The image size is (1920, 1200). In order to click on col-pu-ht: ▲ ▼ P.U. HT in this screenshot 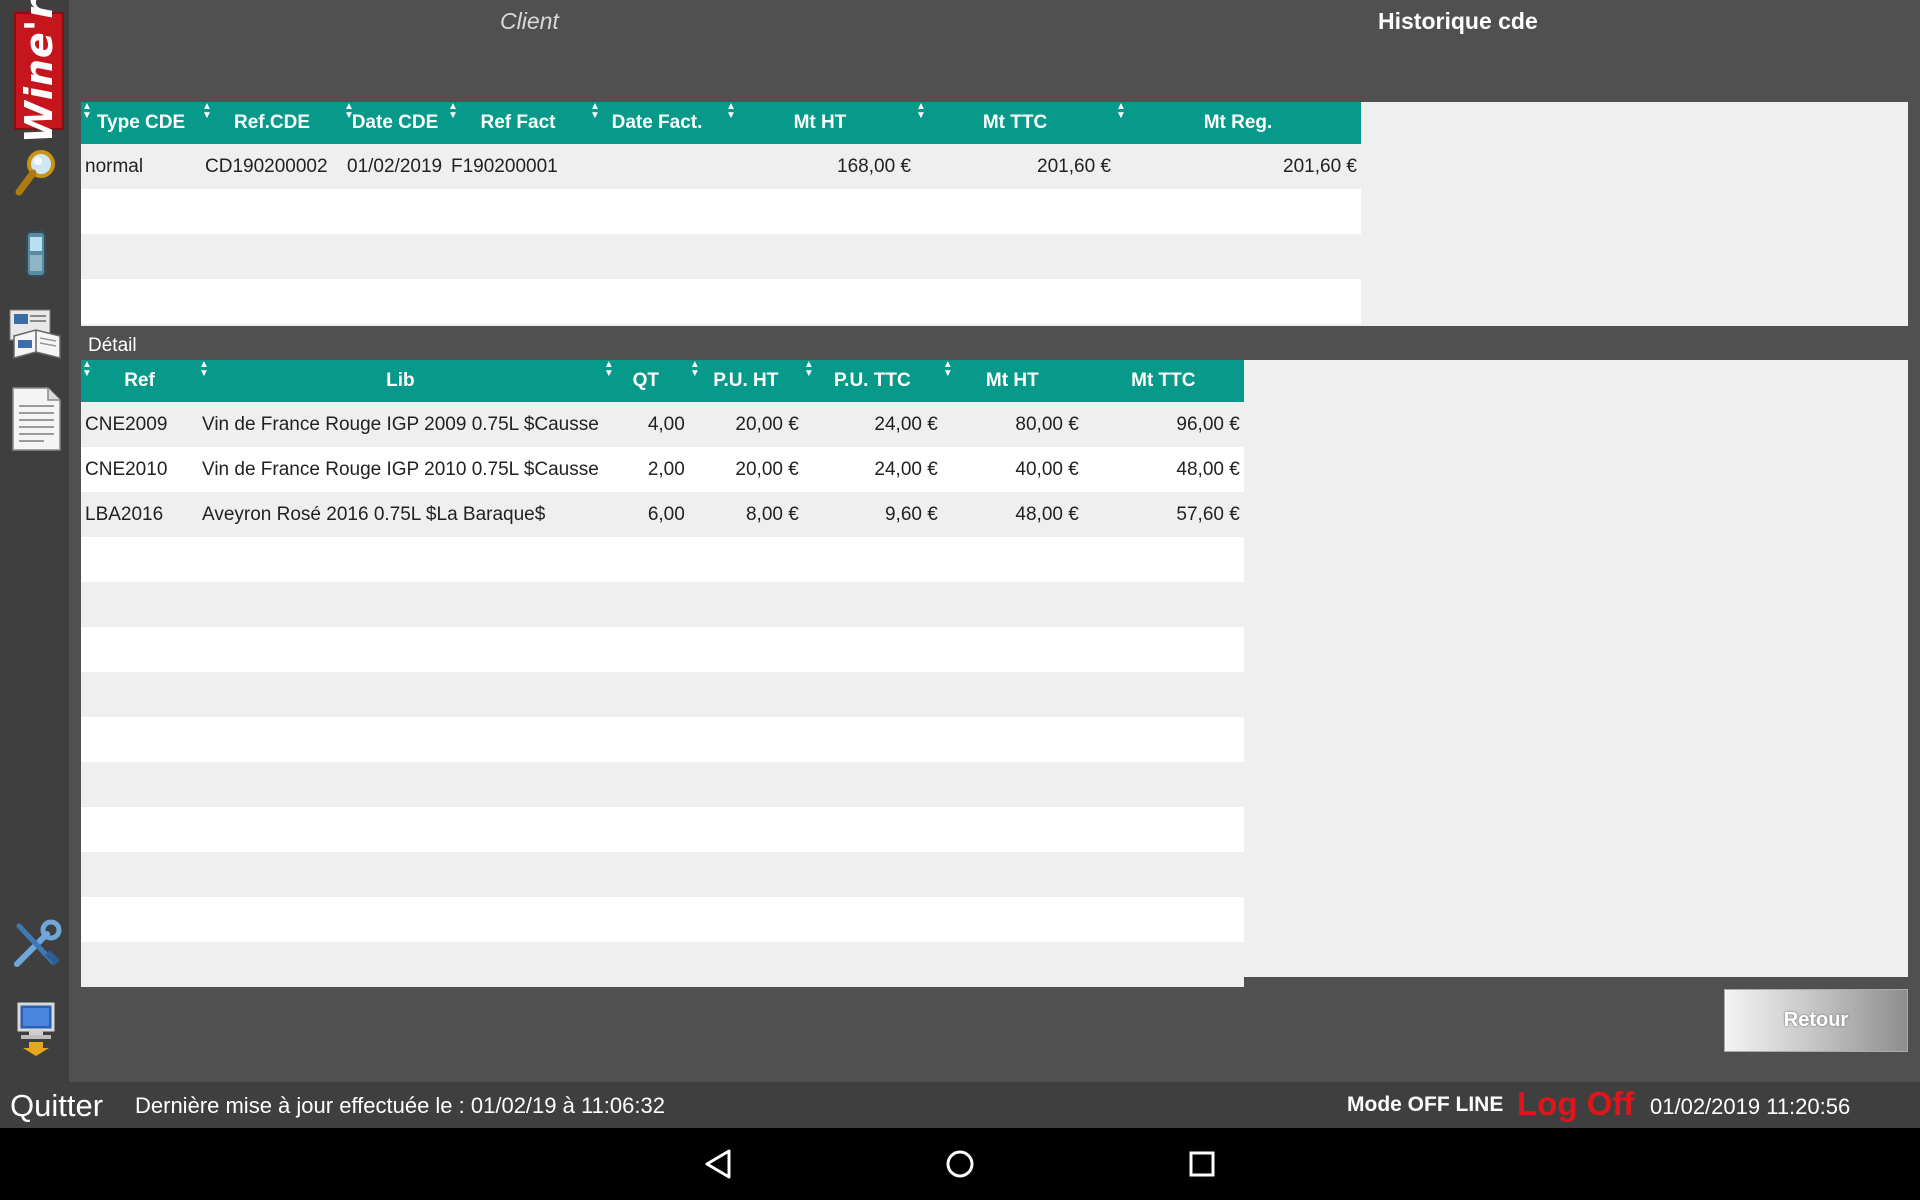, I will do `click(745, 381)`.